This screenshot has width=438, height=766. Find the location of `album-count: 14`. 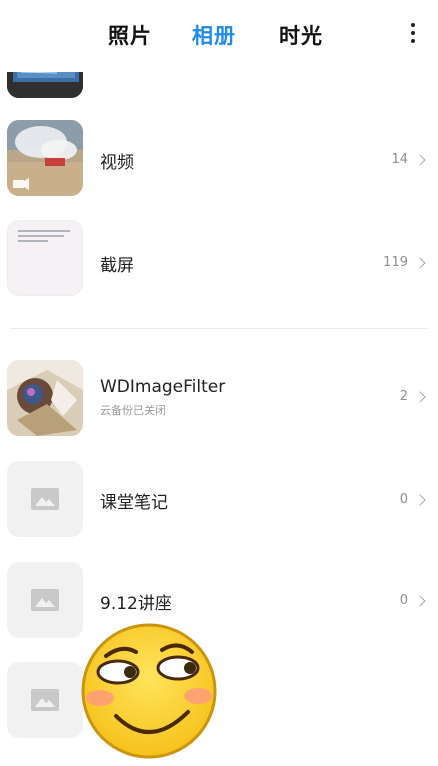

album-count: 14 is located at coordinates (399, 159).